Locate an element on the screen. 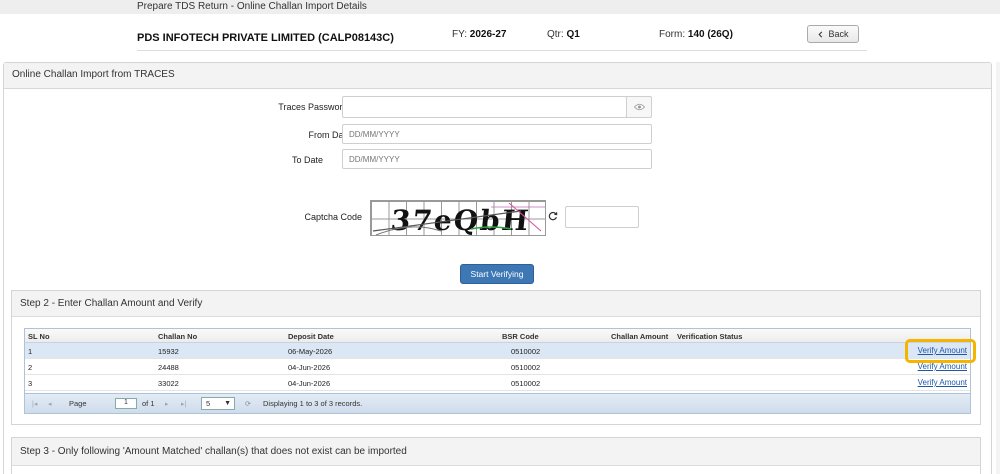 This screenshot has width=1000, height=474. quarter-label: Qtr: is located at coordinates (555, 34).